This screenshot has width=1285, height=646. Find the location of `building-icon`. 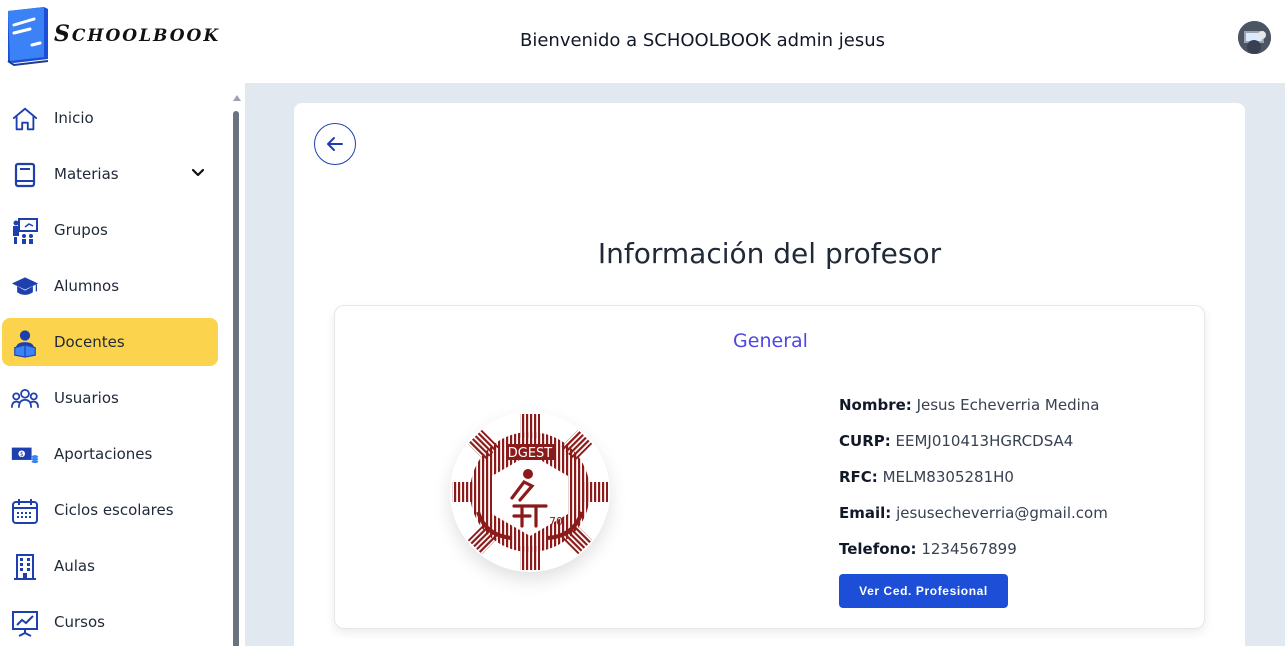

building-icon is located at coordinates (25, 567).